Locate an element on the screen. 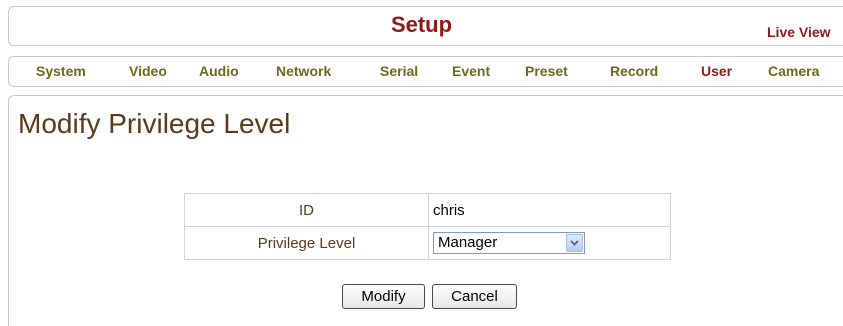  nav-item-preset: Preset is located at coordinates (546, 71).